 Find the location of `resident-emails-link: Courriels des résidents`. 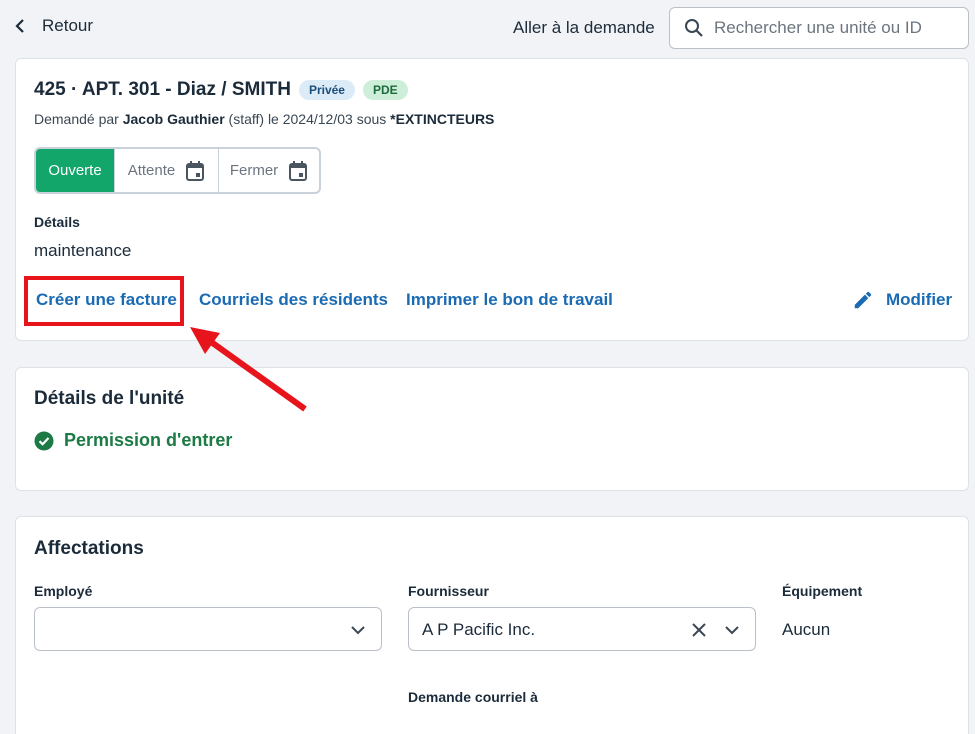

resident-emails-link: Courriels des résidents is located at coordinates (293, 300).